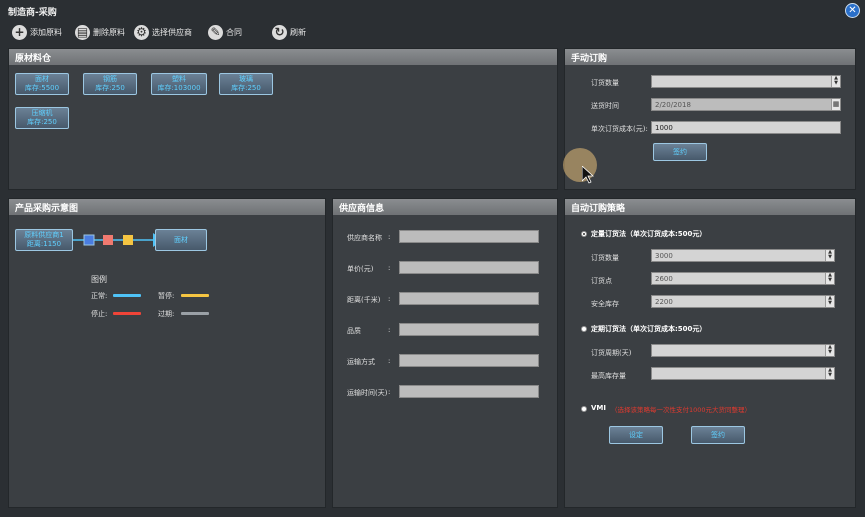 This screenshot has height=517, width=865. Describe the element at coordinates (445, 207) in the screenshot. I see `supplier-title: 供应商信息` at that location.